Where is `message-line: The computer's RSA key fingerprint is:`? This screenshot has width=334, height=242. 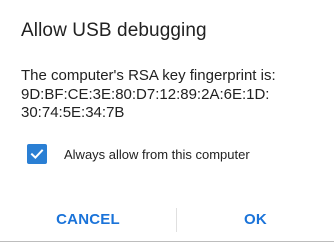 message-line: The computer's RSA key fingerprint is: is located at coordinates (148, 75).